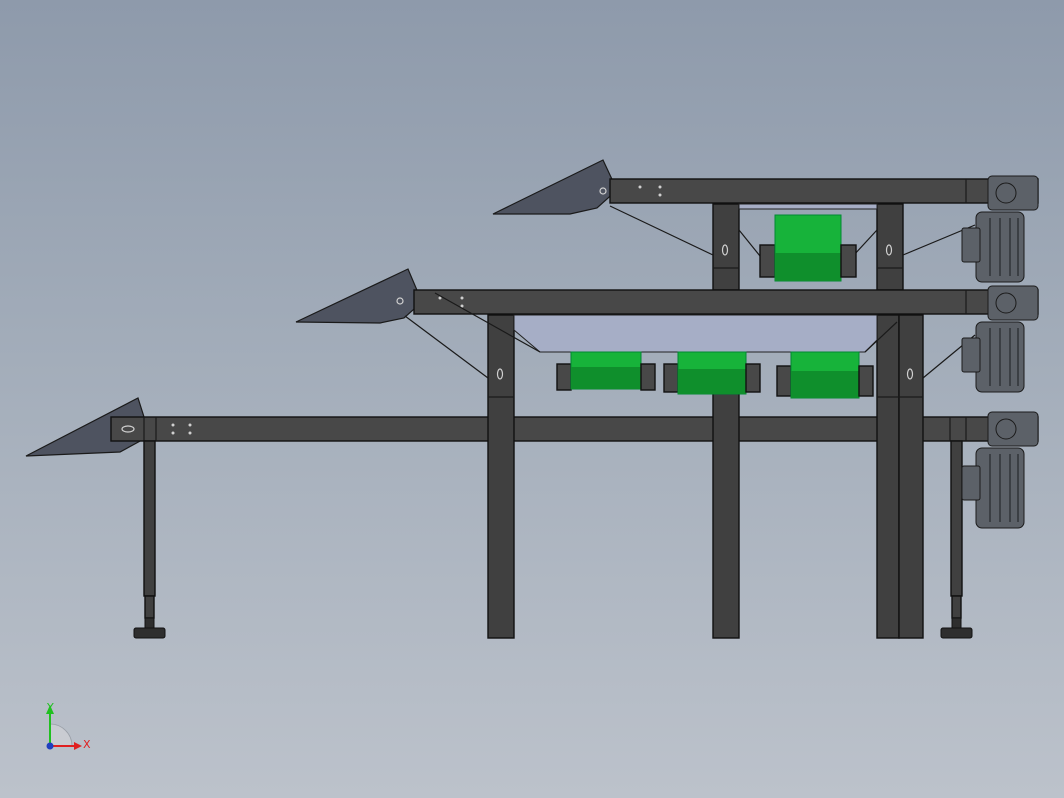  I want to click on frame-beam-top, so click(824, 191).